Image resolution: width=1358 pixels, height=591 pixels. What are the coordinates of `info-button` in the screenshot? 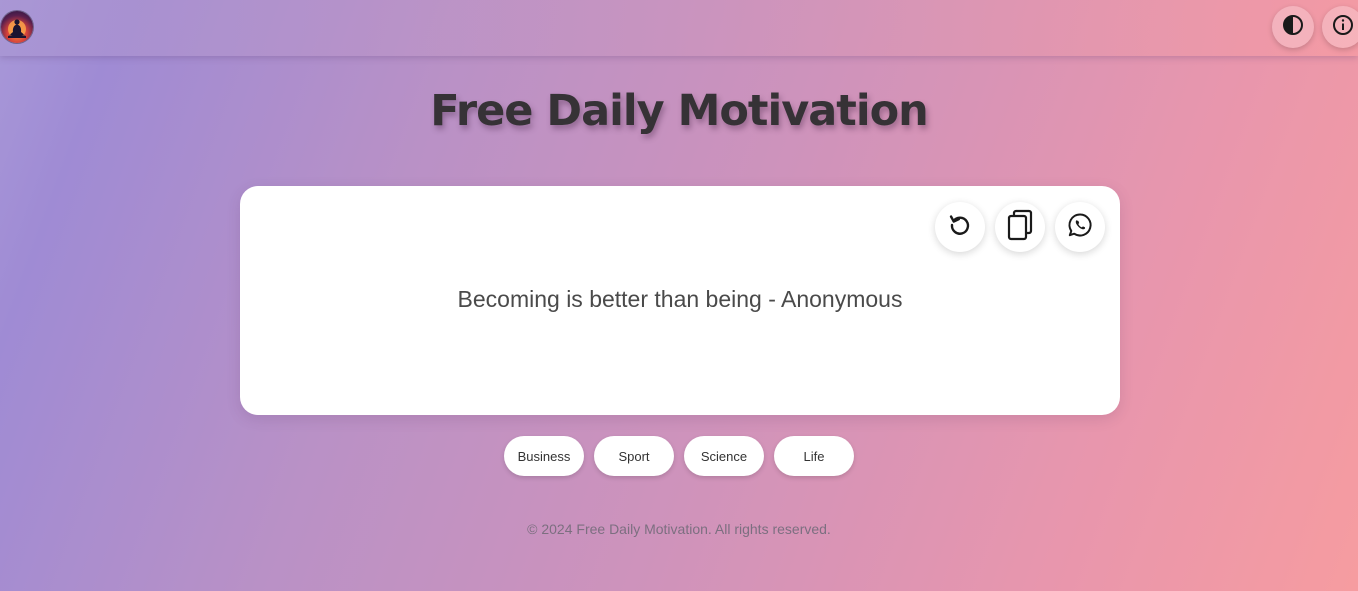 It's located at (1340, 27).